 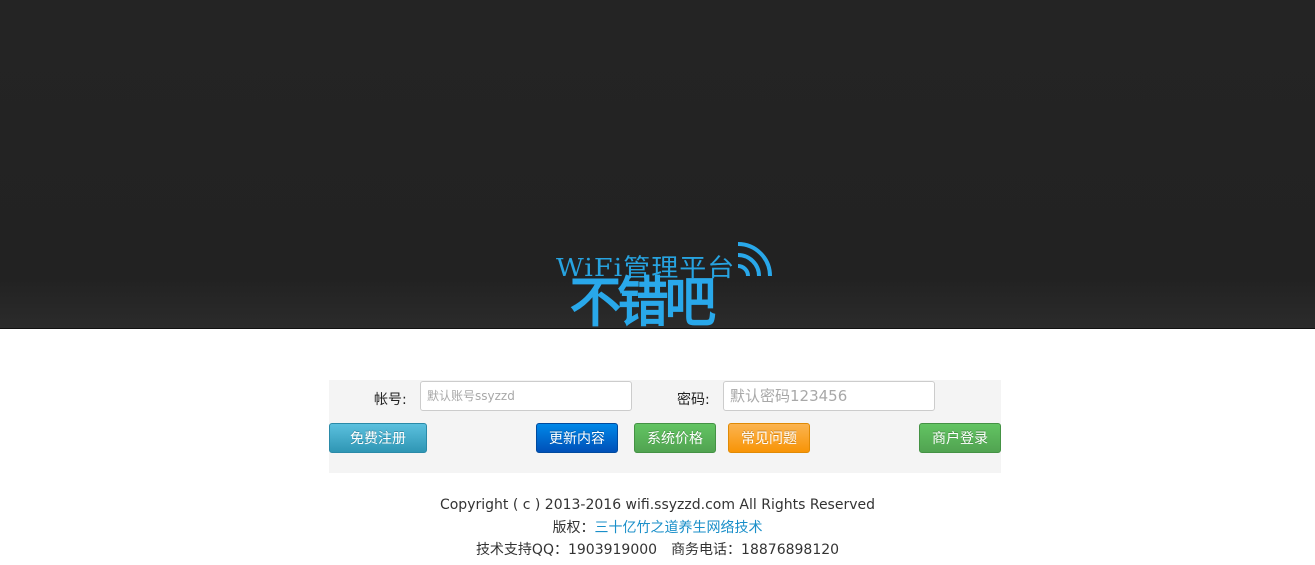 I want to click on logo: WiFi管理平台 不错吧, so click(x=670, y=281).